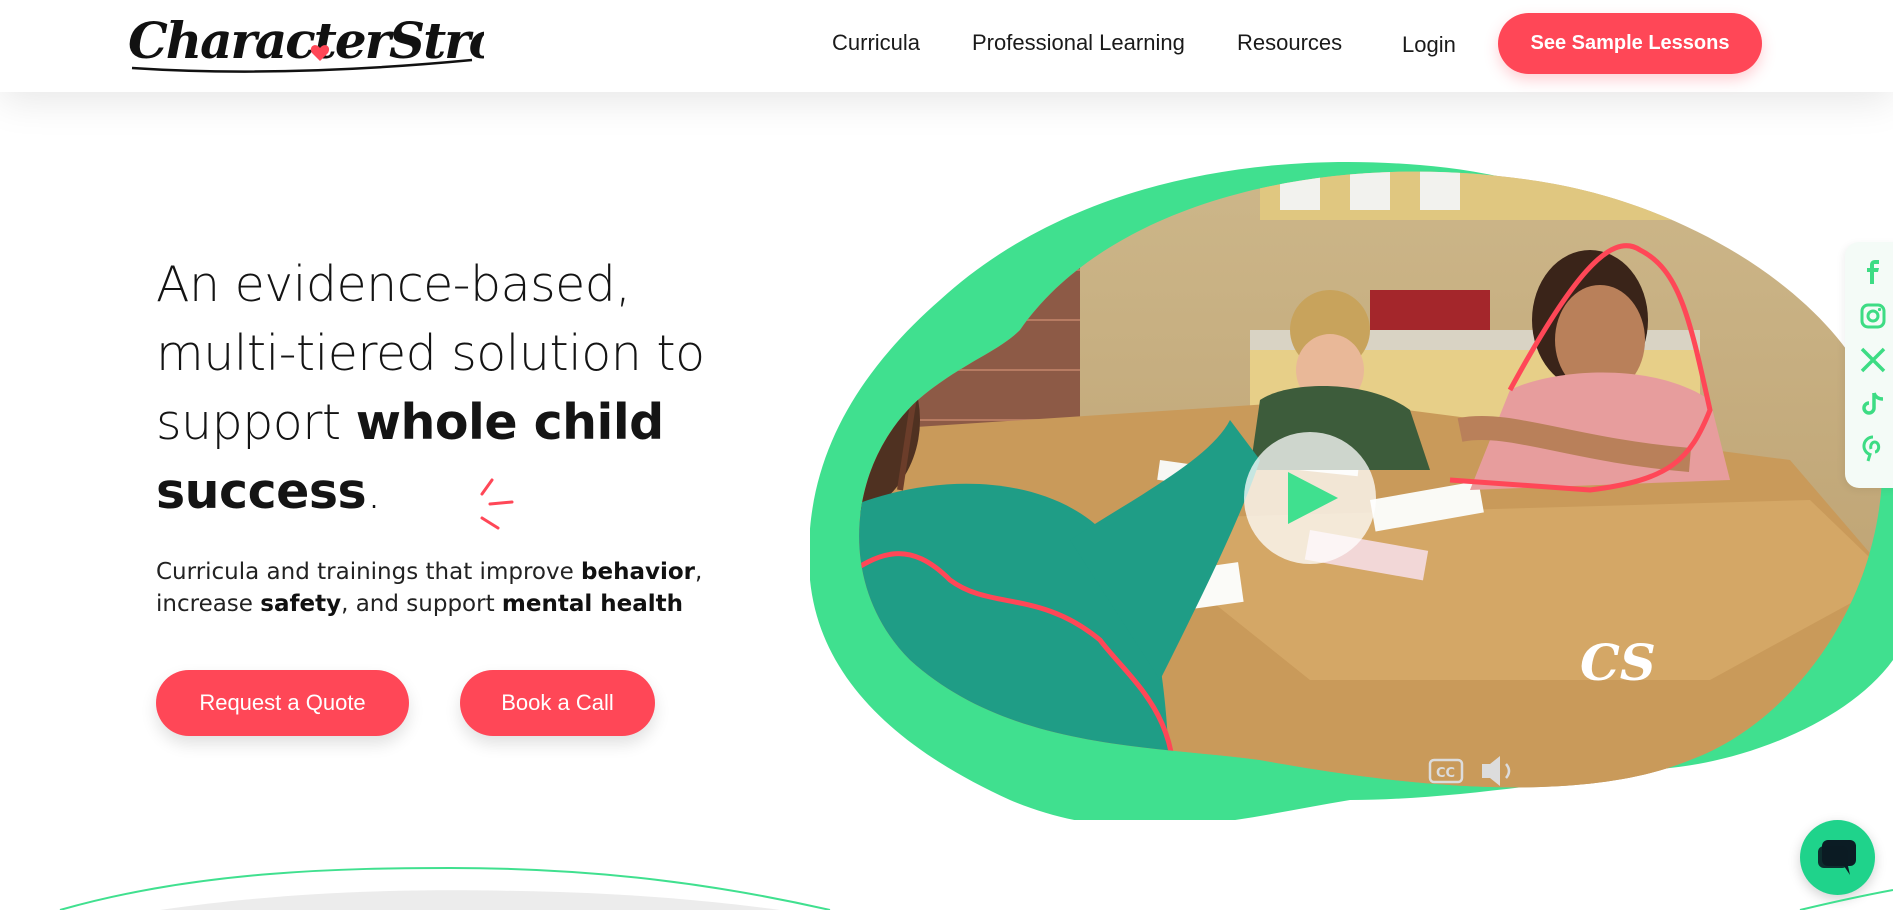 Image resolution: width=1893 pixels, height=910 pixels. What do you see at coordinates (1445, 773) in the screenshot?
I see `svg-text: CC` at bounding box center [1445, 773].